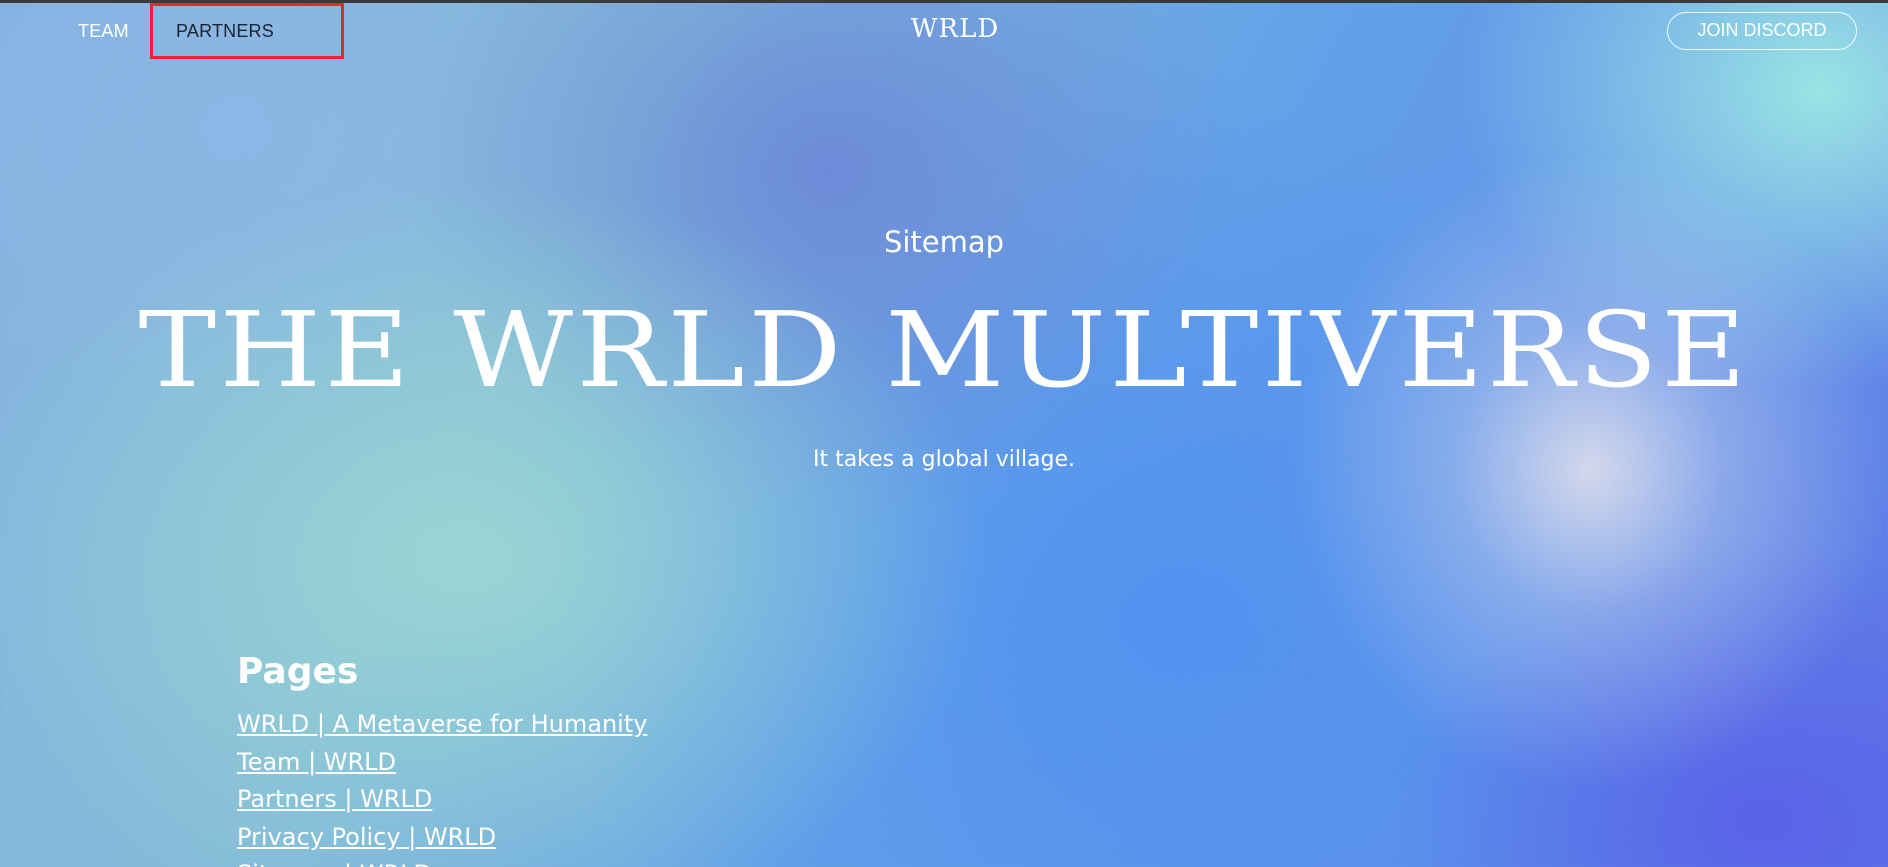 The width and height of the screenshot is (1888, 867). What do you see at coordinates (1762, 31) in the screenshot?
I see `join-discord-button: JOIN DISCORD` at bounding box center [1762, 31].